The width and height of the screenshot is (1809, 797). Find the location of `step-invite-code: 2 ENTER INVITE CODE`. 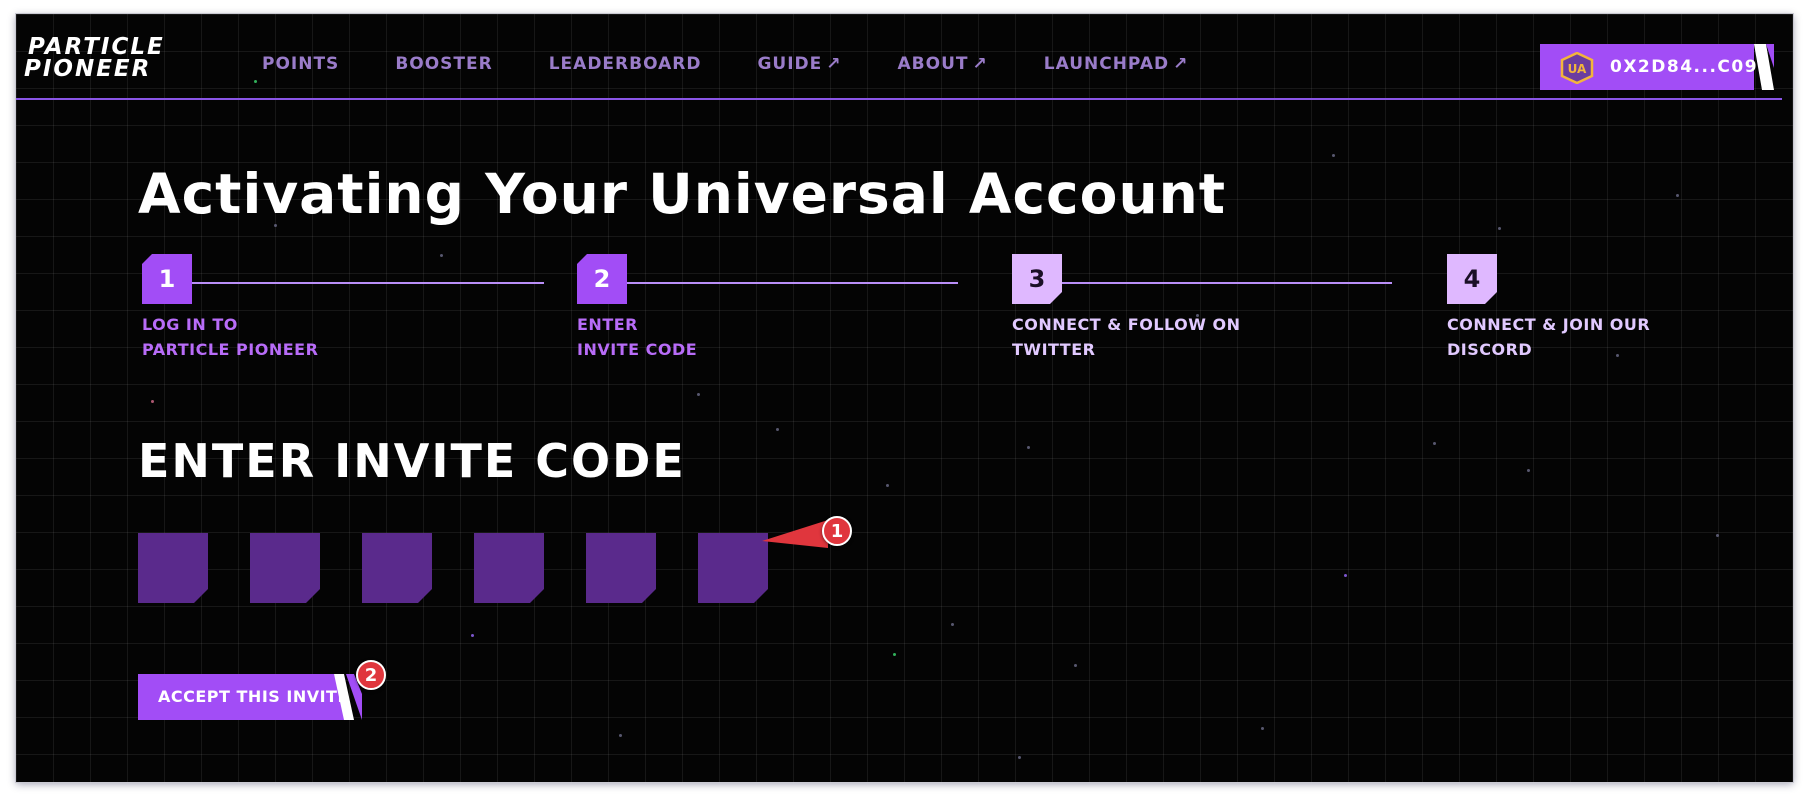

step-invite-code: 2 ENTER INVITE CODE is located at coordinates (637, 308).